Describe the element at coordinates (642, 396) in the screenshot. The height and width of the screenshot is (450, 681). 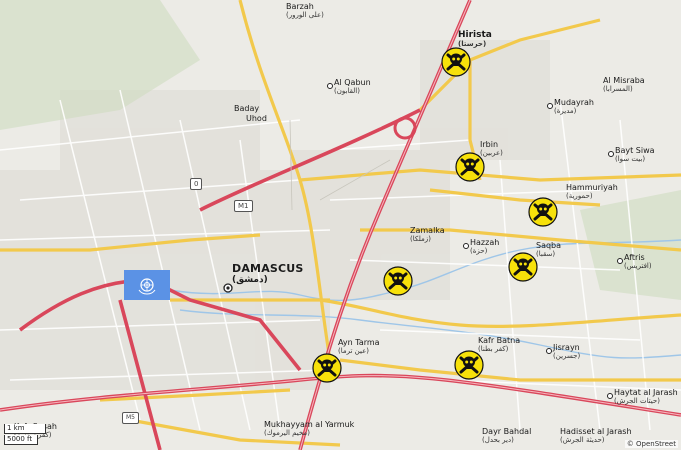
I see `place-haytat-al-jarash: Haytat al Jarash (حيتات الجرش)` at that location.